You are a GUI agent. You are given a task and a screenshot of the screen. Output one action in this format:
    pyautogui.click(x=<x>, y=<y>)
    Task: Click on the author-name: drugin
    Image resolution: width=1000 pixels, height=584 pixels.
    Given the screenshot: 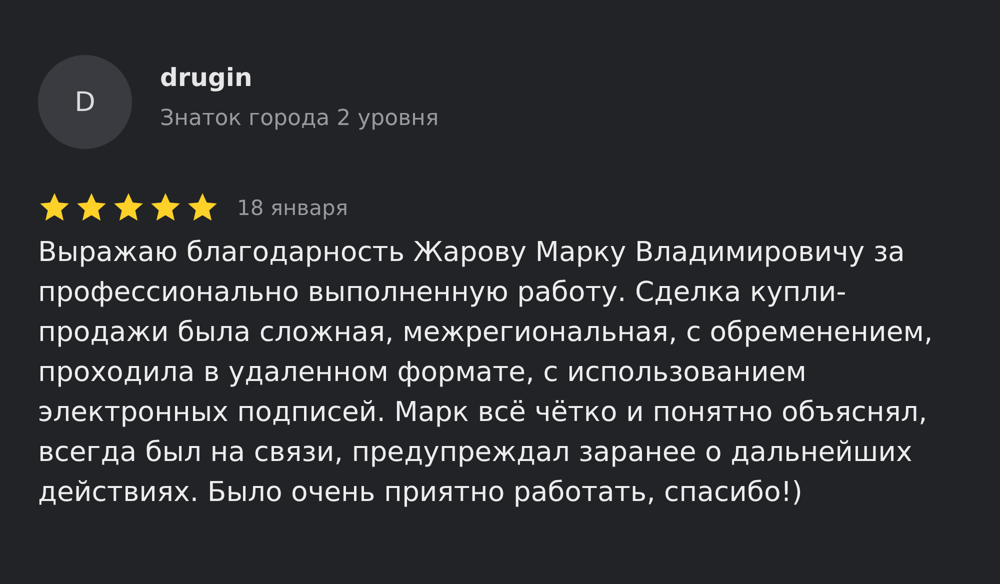 What is the action you would take?
    pyautogui.click(x=207, y=77)
    